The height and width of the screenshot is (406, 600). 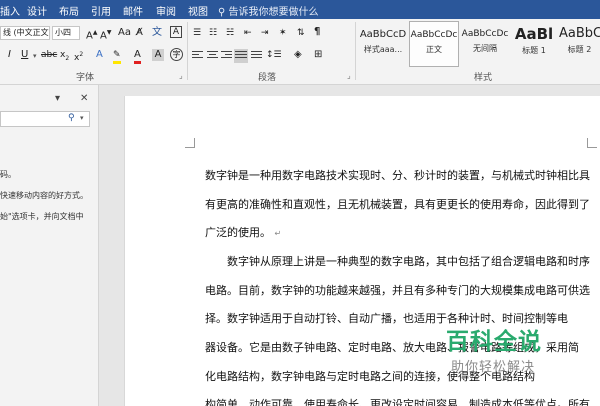 I want to click on strikethrough-icon: abc, so click(x=49, y=55).